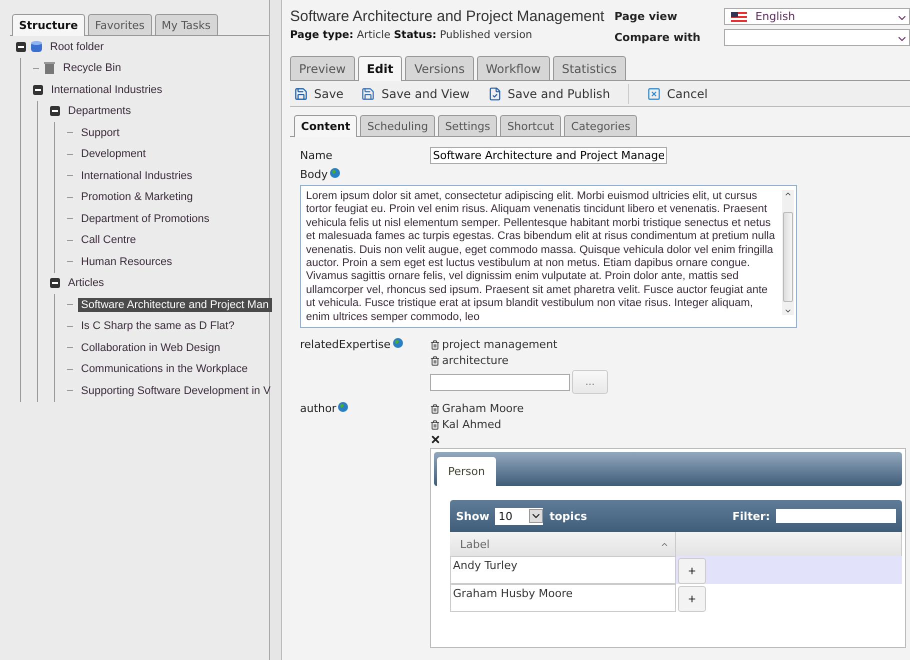 The height and width of the screenshot is (660, 910). Describe the element at coordinates (322, 68) in the screenshot. I see `page-tab: Preview` at that location.